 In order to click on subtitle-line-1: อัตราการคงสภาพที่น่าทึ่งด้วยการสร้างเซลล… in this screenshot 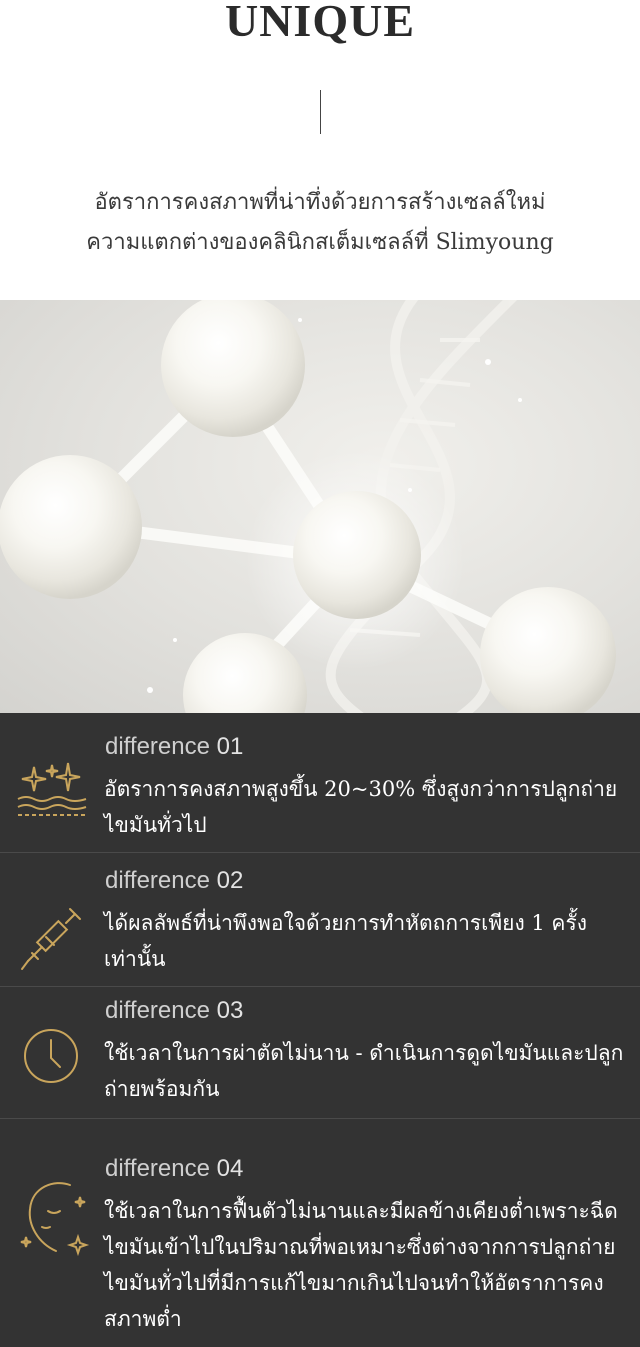, I will do `click(320, 202)`.